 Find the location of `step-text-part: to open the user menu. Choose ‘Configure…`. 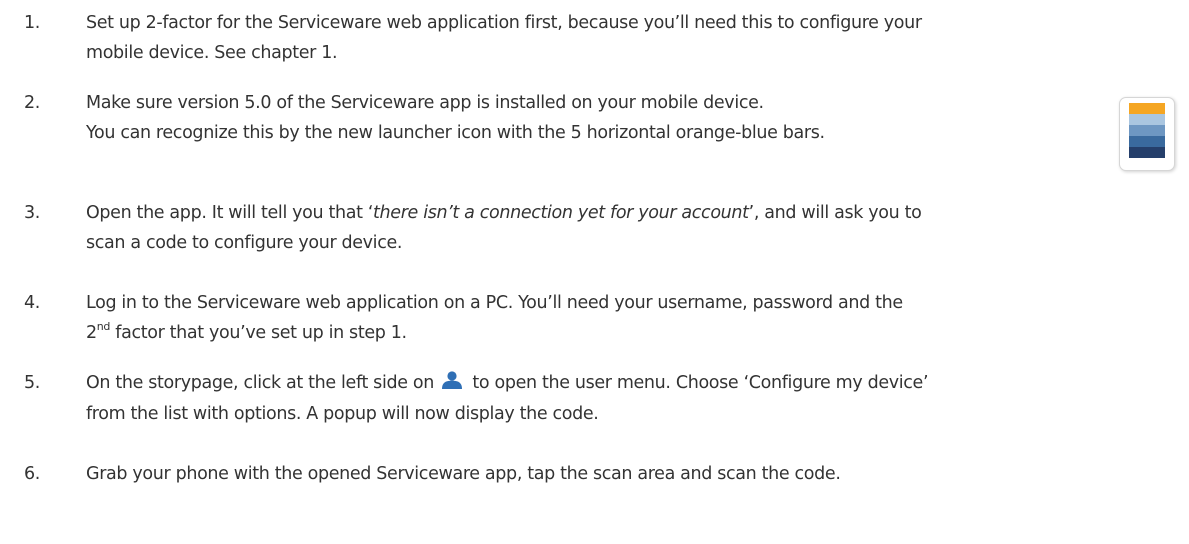

step-text-part: to open the user menu. Choose ‘Configure… is located at coordinates (700, 383).